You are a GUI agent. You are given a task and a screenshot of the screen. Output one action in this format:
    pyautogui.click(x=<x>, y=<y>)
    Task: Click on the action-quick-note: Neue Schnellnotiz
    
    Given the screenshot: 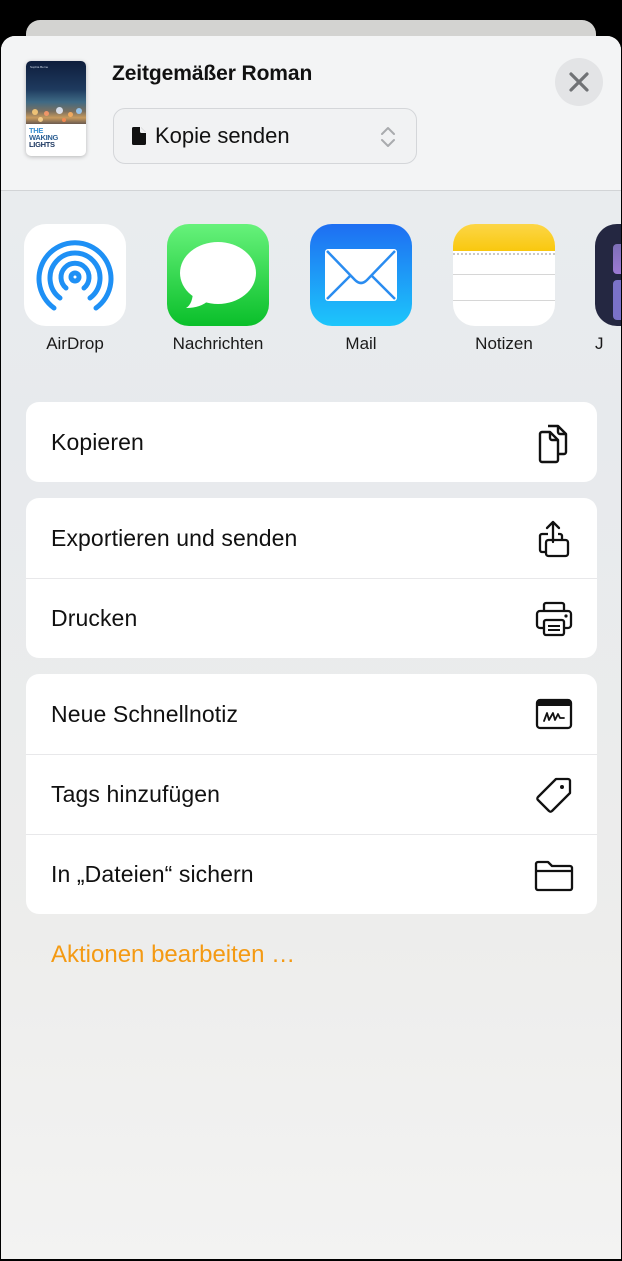 What is the action you would take?
    pyautogui.click(x=311, y=714)
    